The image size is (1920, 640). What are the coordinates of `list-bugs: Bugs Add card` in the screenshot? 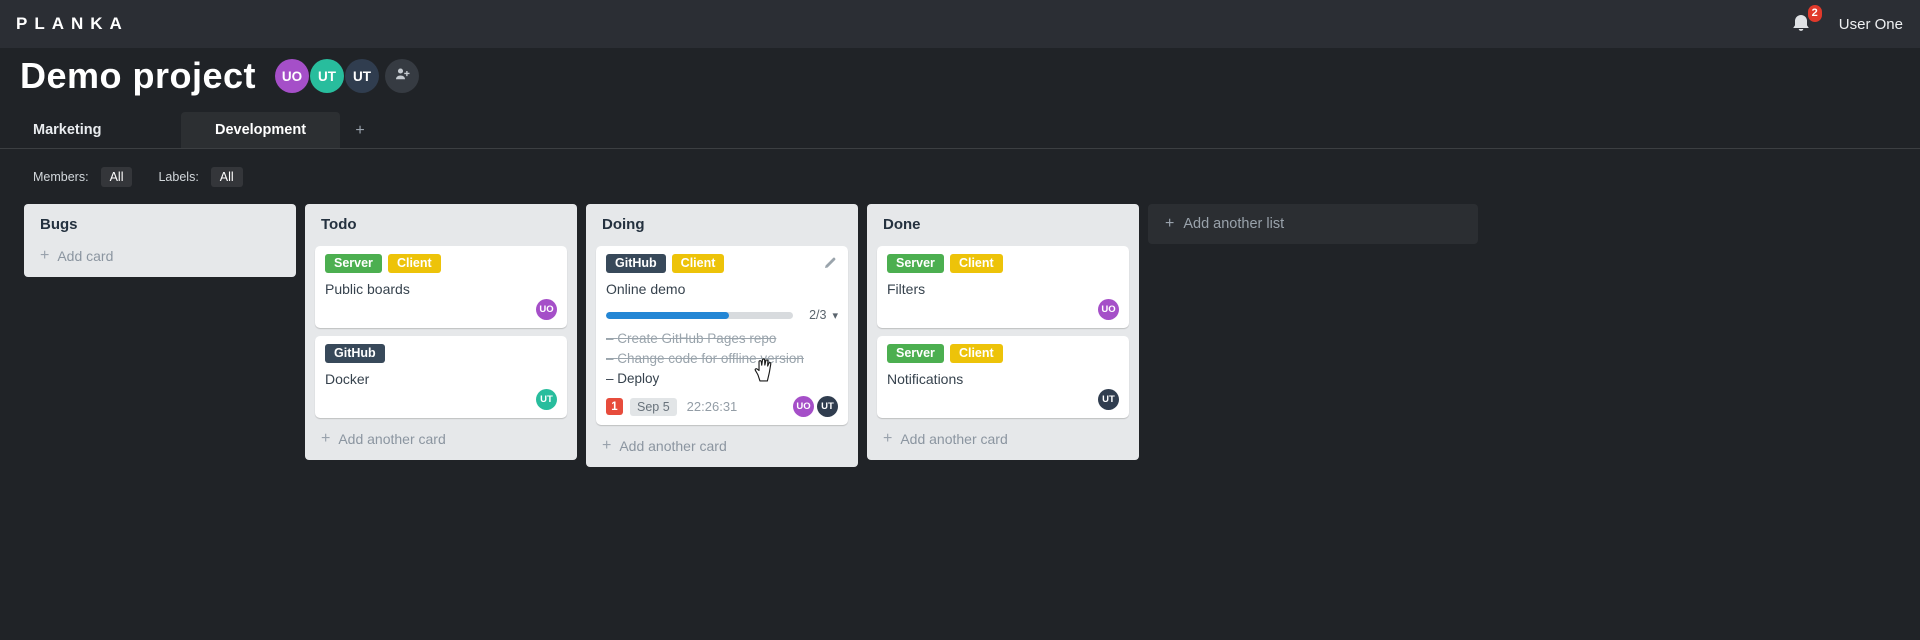 It's located at (160, 240).